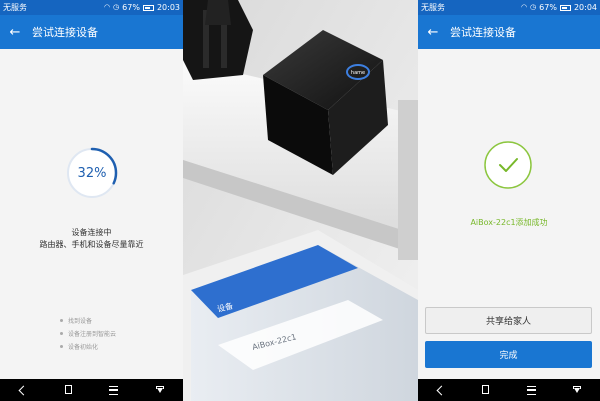  Describe the element at coordinates (168, 7) in the screenshot. I see `clock: 20:03` at that location.